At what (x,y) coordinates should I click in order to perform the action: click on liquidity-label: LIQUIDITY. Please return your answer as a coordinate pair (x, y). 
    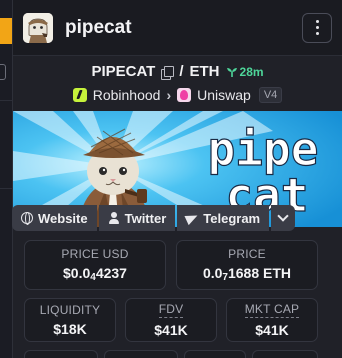
    Looking at the image, I should click on (70, 310).